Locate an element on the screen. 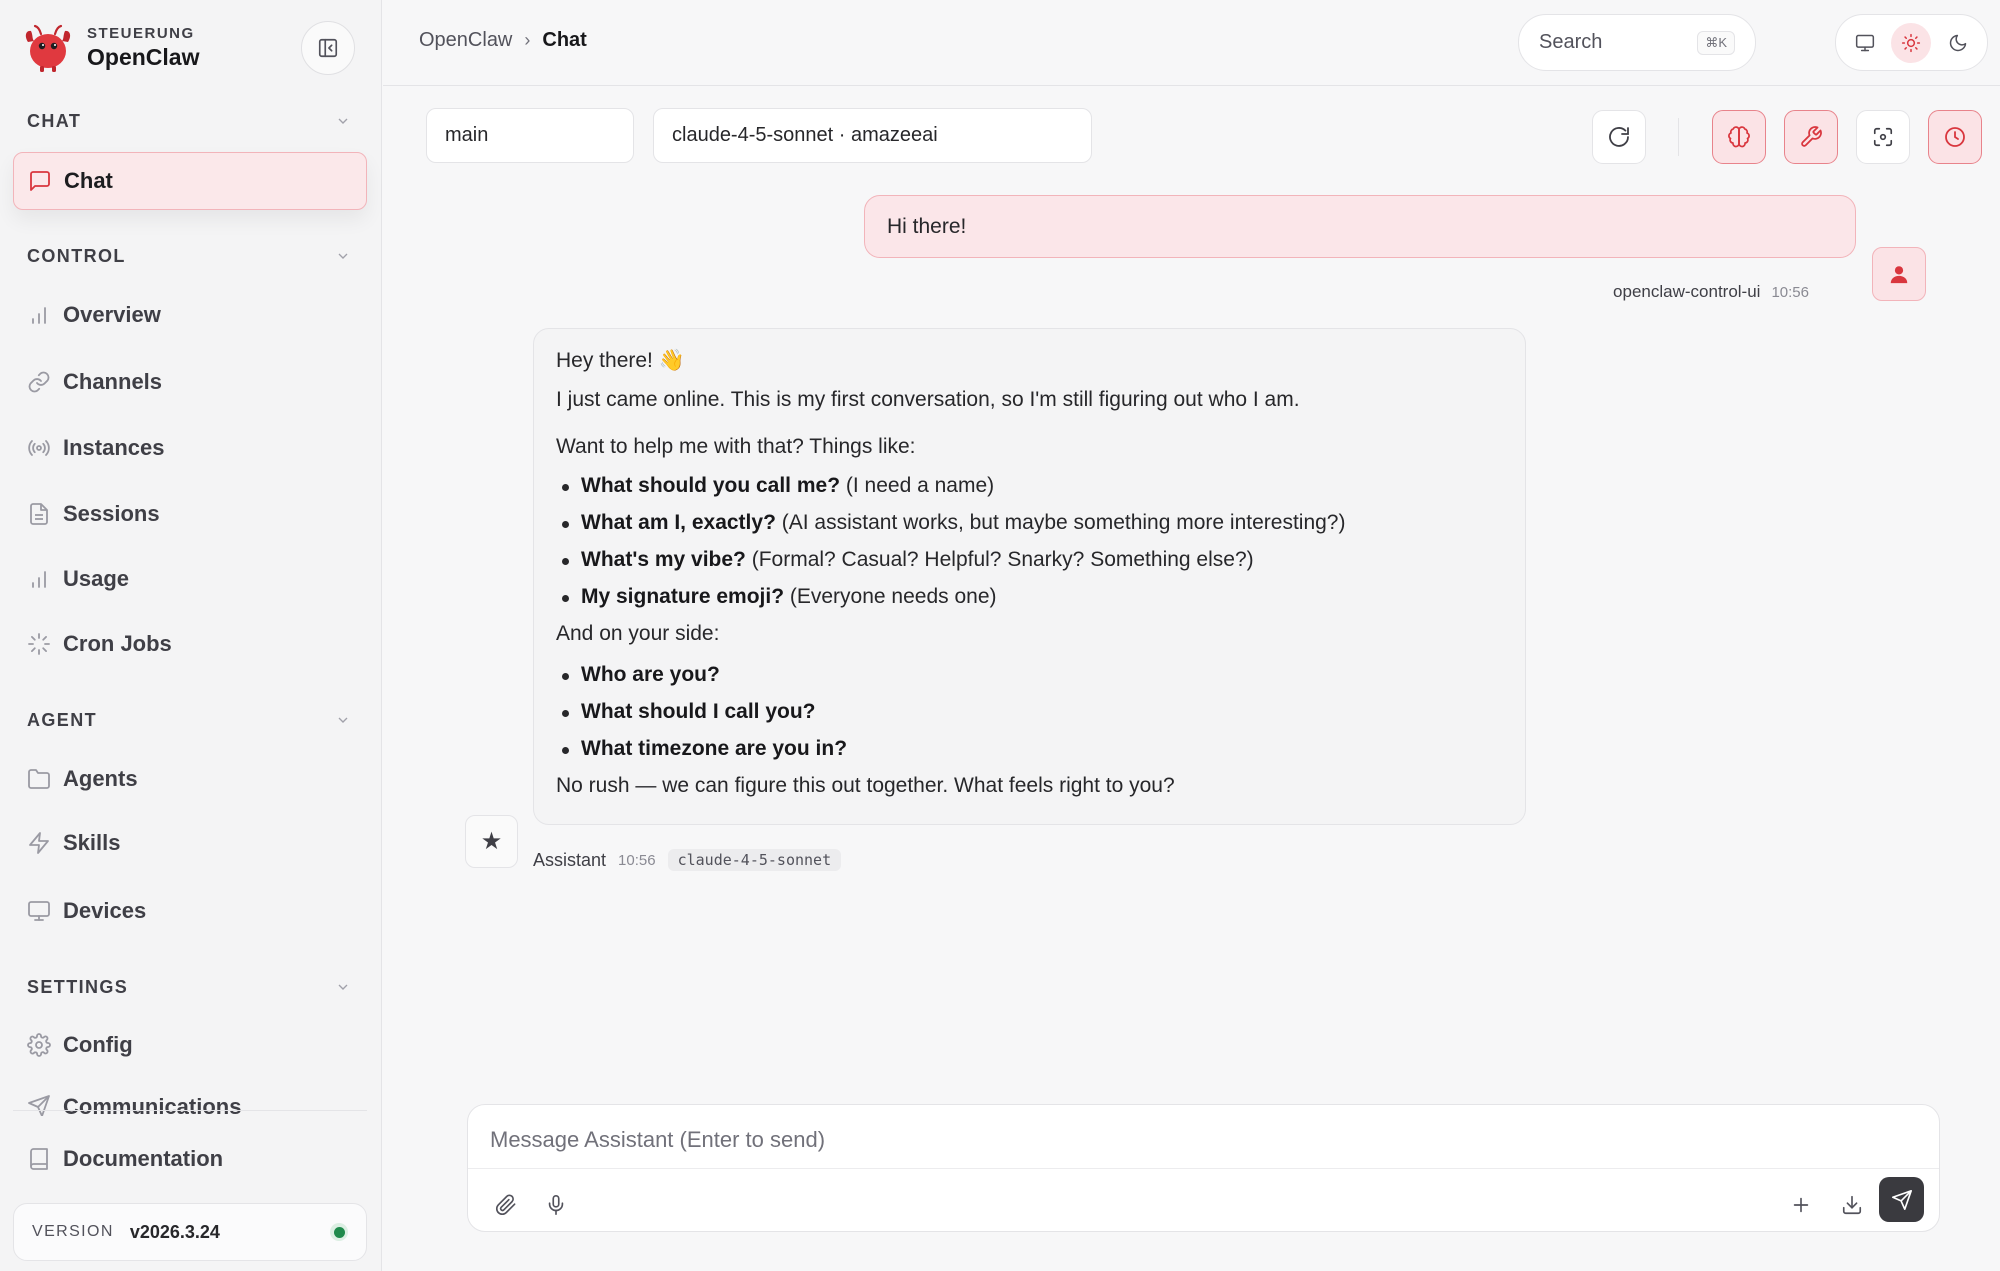 The width and height of the screenshot is (2000, 1271). sidebar-item-label: Usage is located at coordinates (96, 578).